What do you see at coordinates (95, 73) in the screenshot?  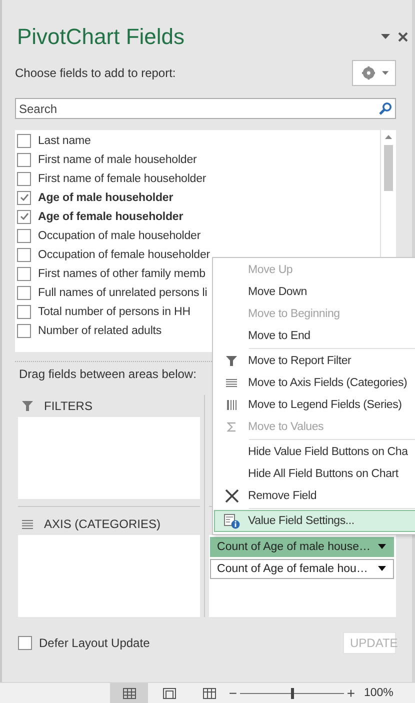 I see `instruction-text: Choose fields to add to report:` at bounding box center [95, 73].